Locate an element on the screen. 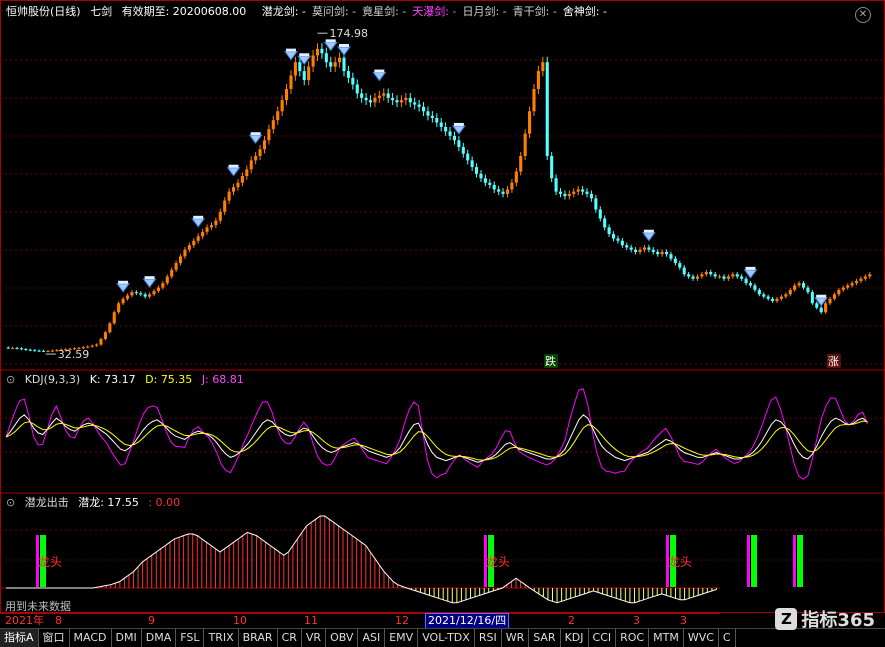 This screenshot has height=647, width=885. cursor-date: 2021/12/16/四 is located at coordinates (467, 621).